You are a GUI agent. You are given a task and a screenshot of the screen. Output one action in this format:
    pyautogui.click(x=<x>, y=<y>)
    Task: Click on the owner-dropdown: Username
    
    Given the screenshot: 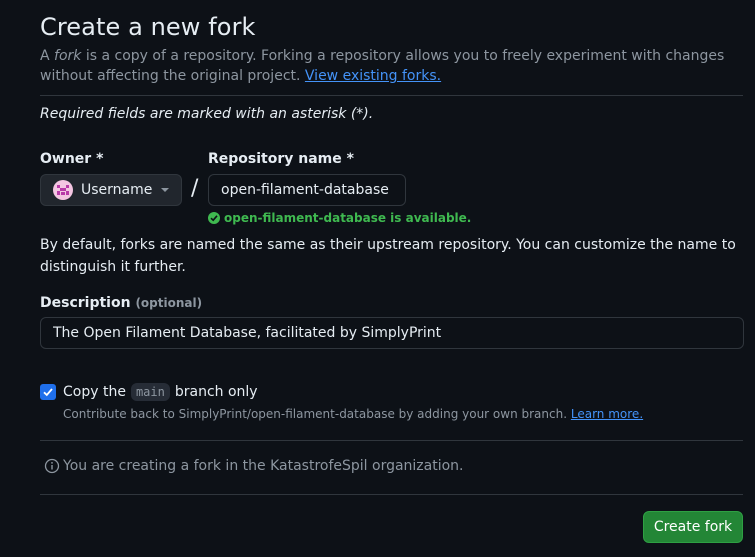 What is the action you would take?
    pyautogui.click(x=111, y=190)
    